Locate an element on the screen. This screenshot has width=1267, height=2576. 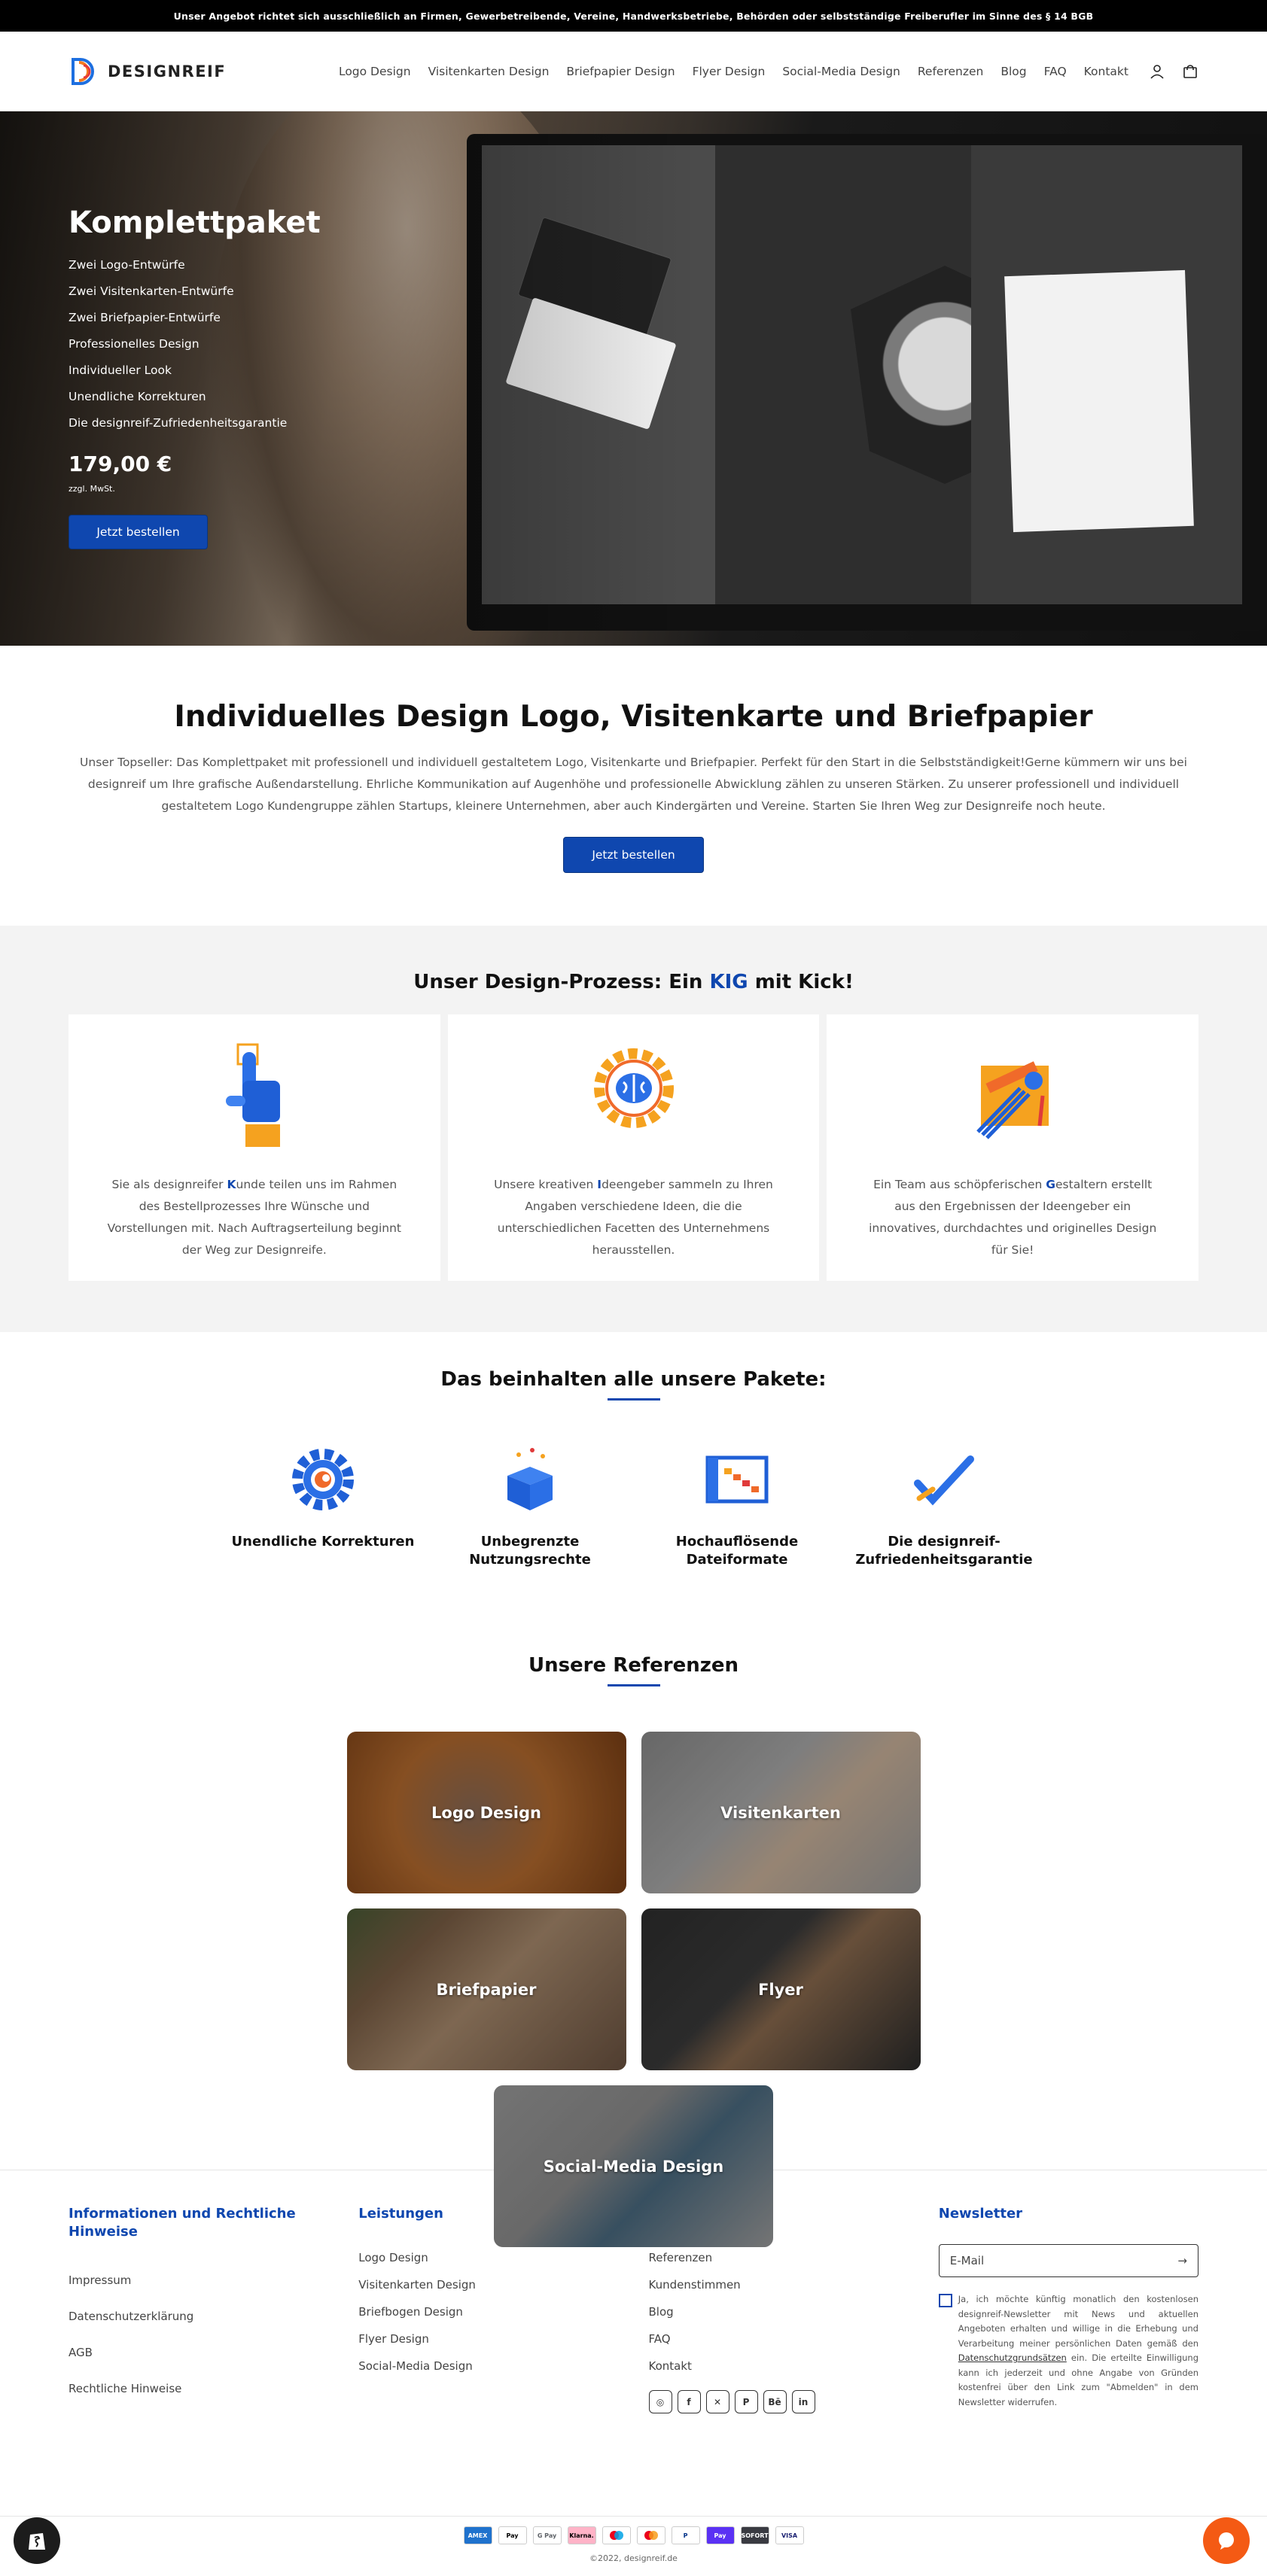
brain-gear-icon is located at coordinates (633, 1088).